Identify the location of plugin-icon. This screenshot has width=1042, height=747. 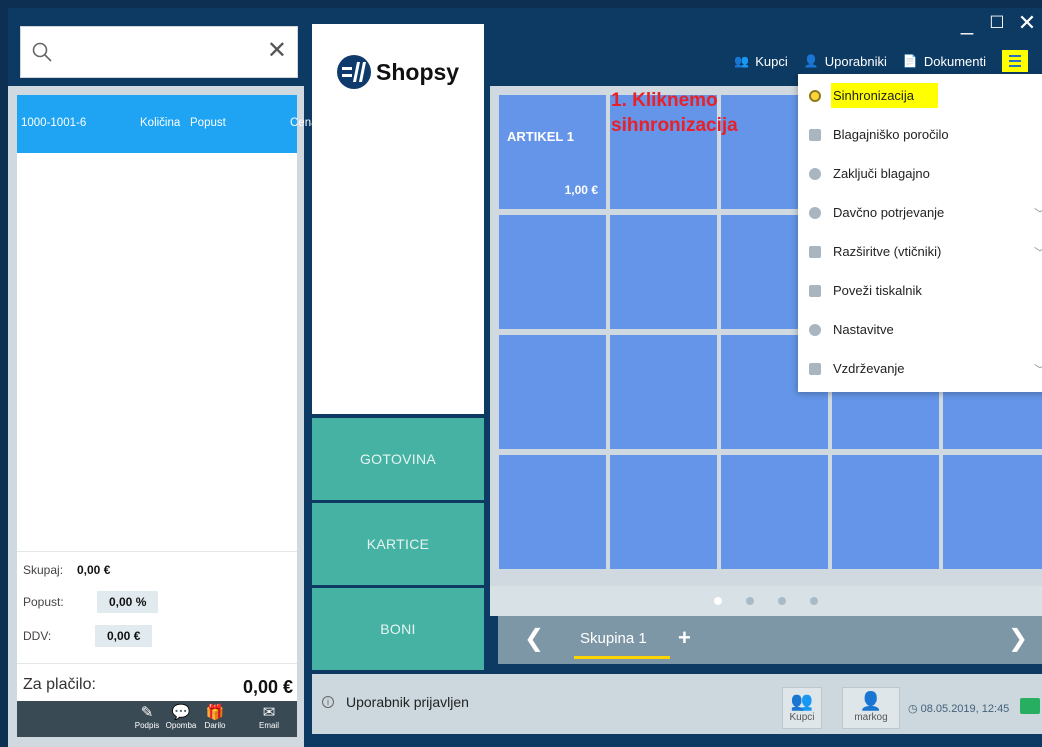
(815, 251).